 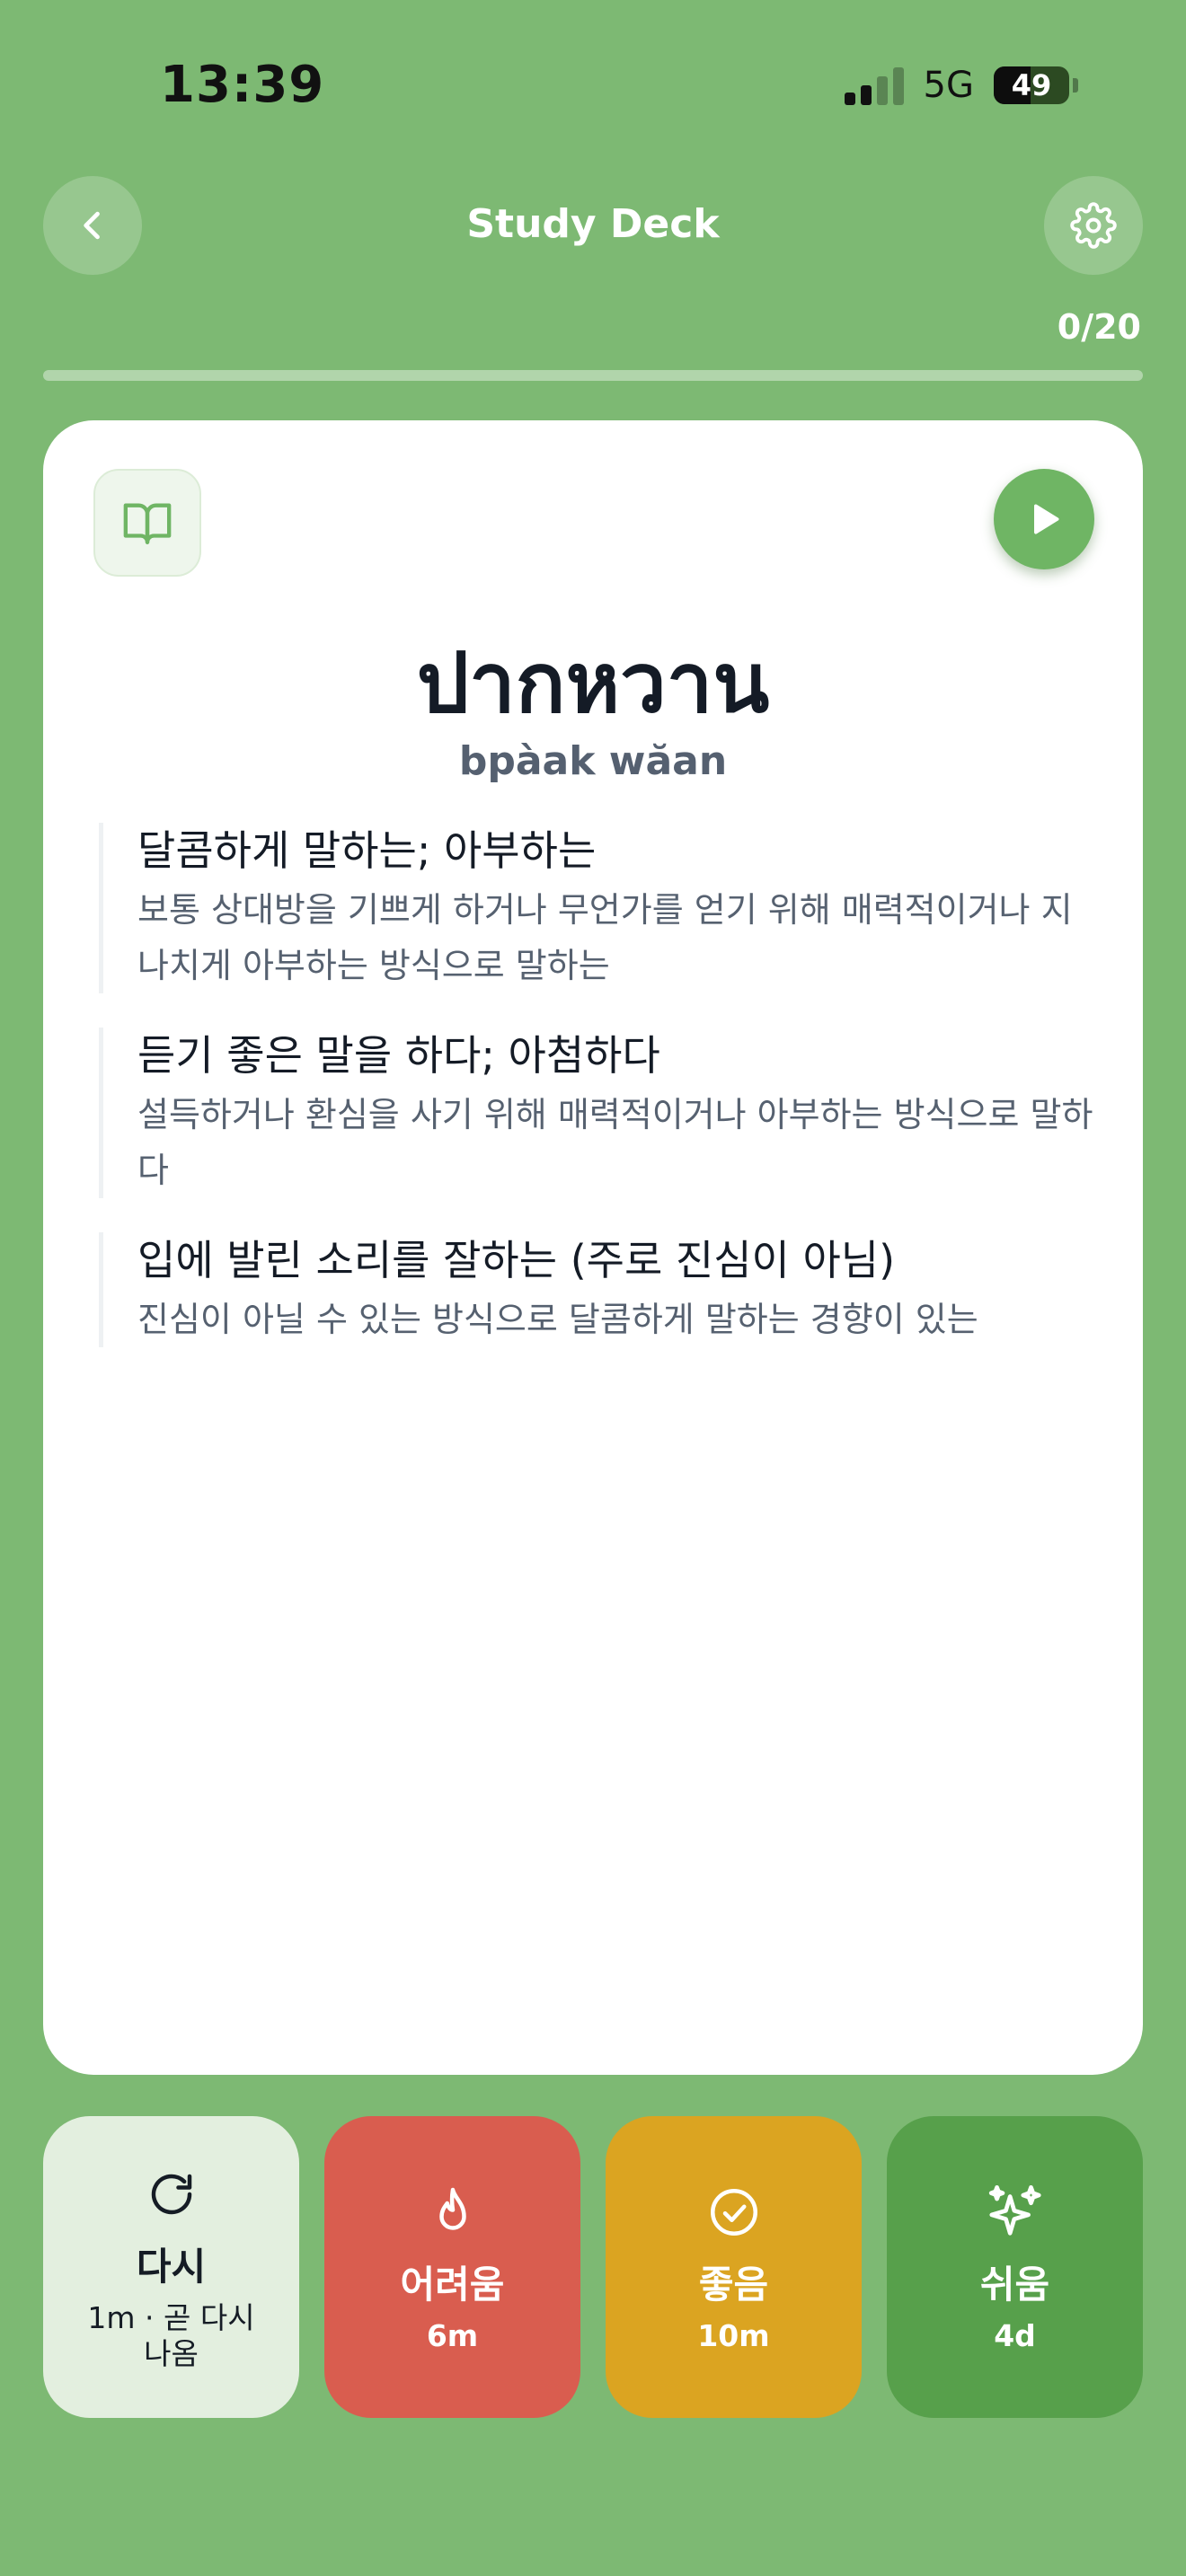 What do you see at coordinates (1099, 327) in the screenshot?
I see `progress-count: 0/20` at bounding box center [1099, 327].